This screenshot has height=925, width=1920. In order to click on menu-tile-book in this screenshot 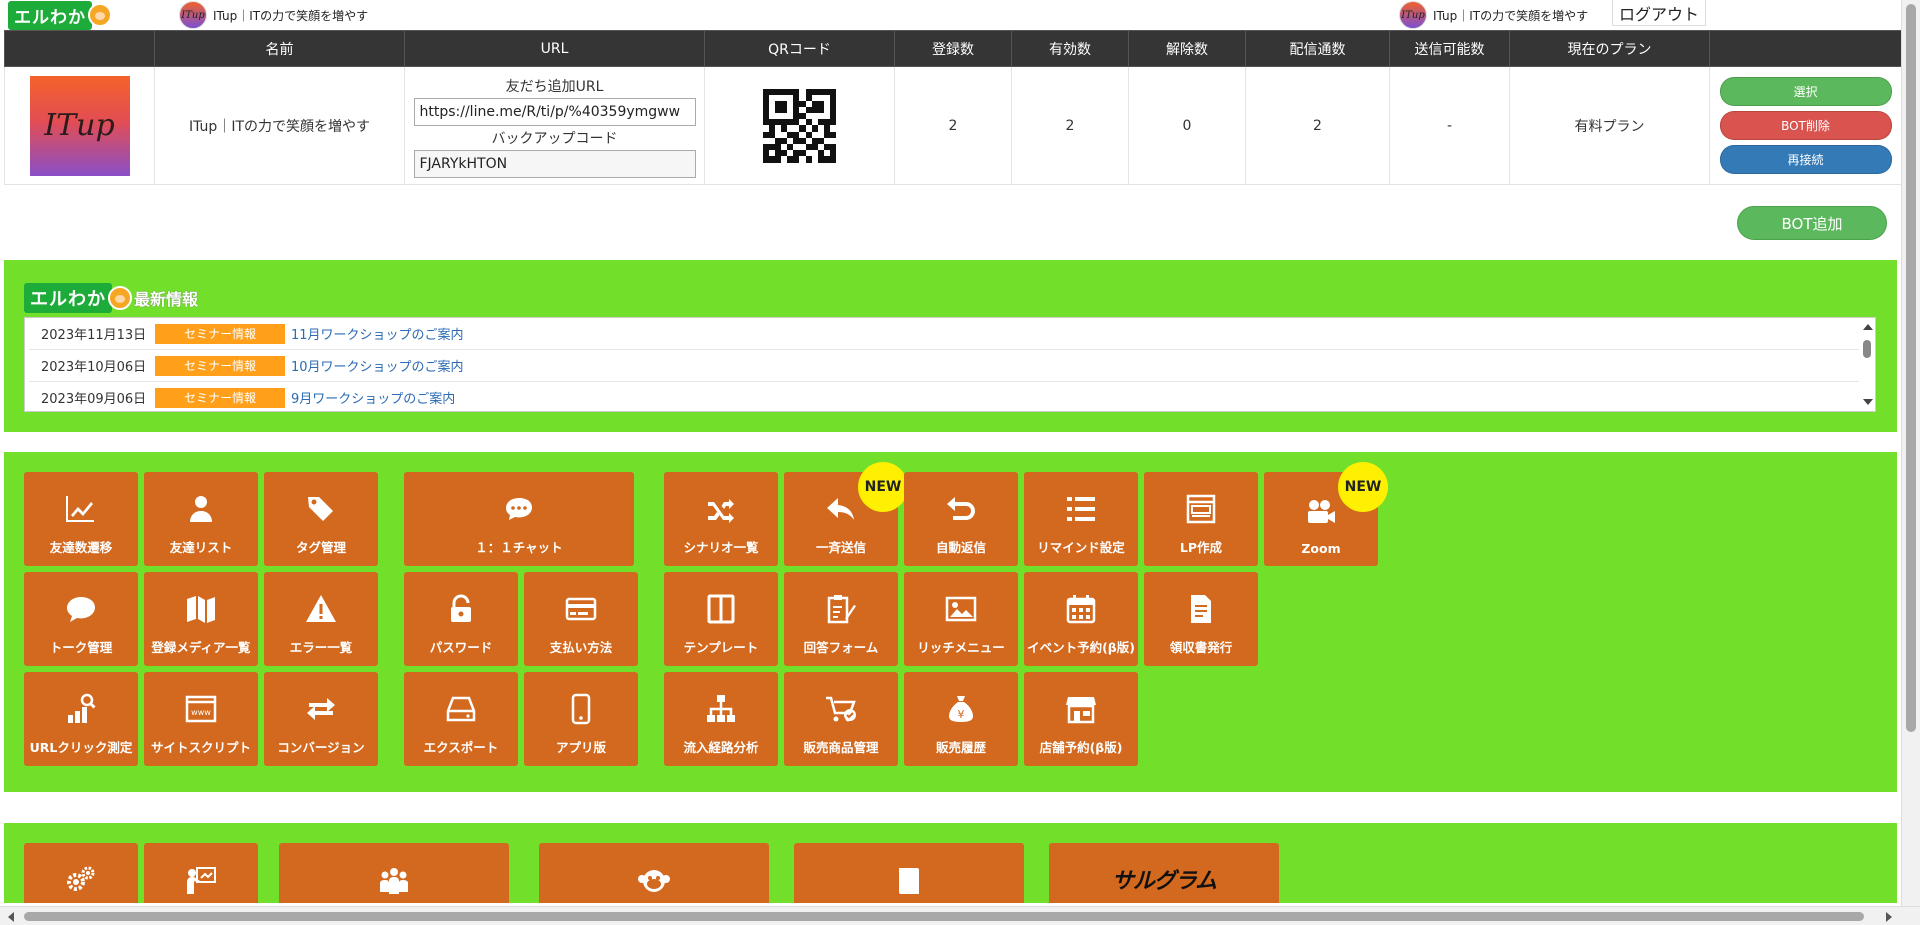, I will do `click(909, 873)`.